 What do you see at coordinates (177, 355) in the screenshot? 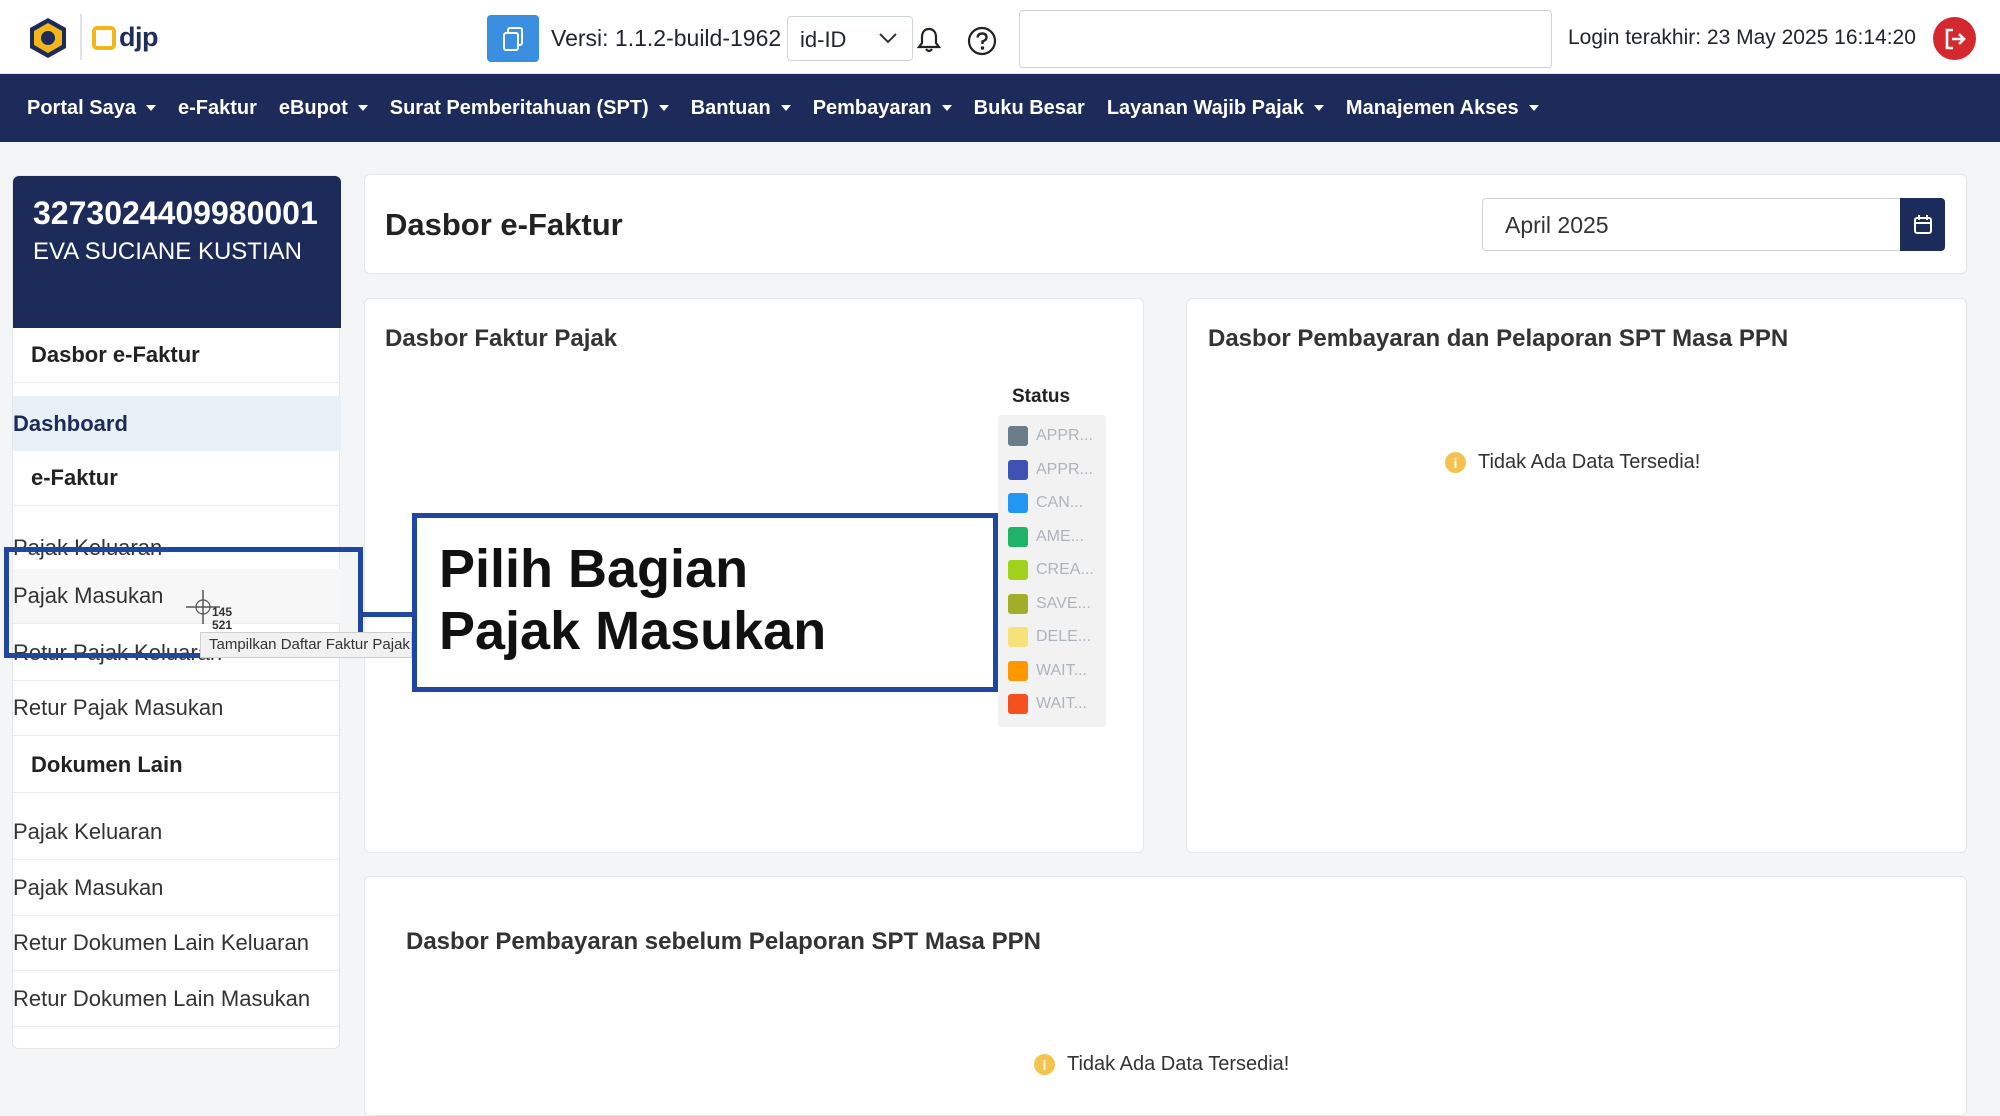
I see `sidebar-heading-dasbor: Dasbor e-Faktur` at bounding box center [177, 355].